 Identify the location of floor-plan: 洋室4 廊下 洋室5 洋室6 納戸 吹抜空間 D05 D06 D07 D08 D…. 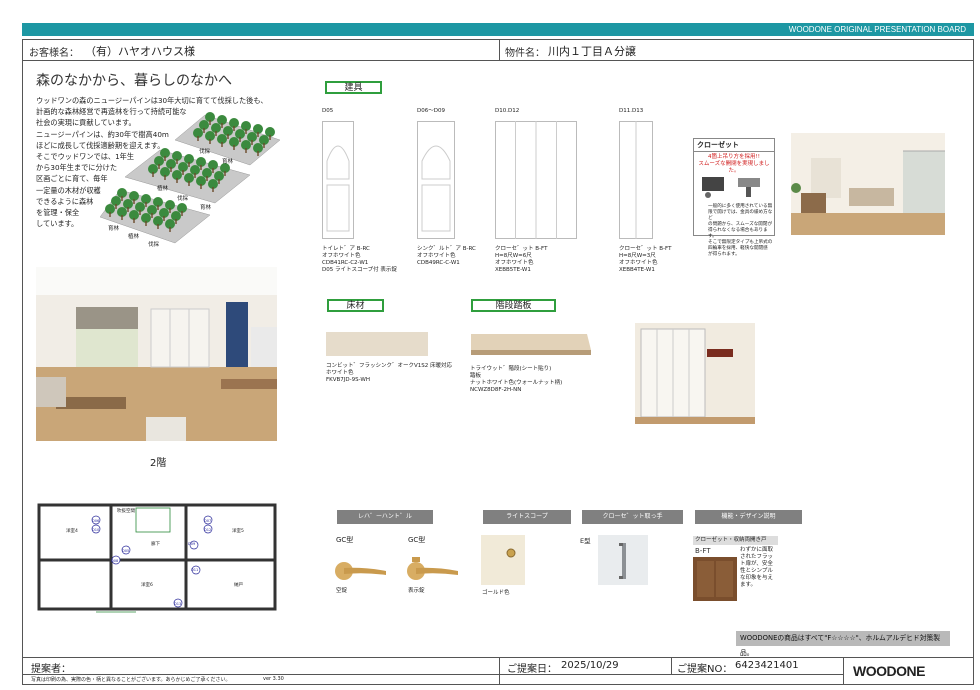
(157, 558).